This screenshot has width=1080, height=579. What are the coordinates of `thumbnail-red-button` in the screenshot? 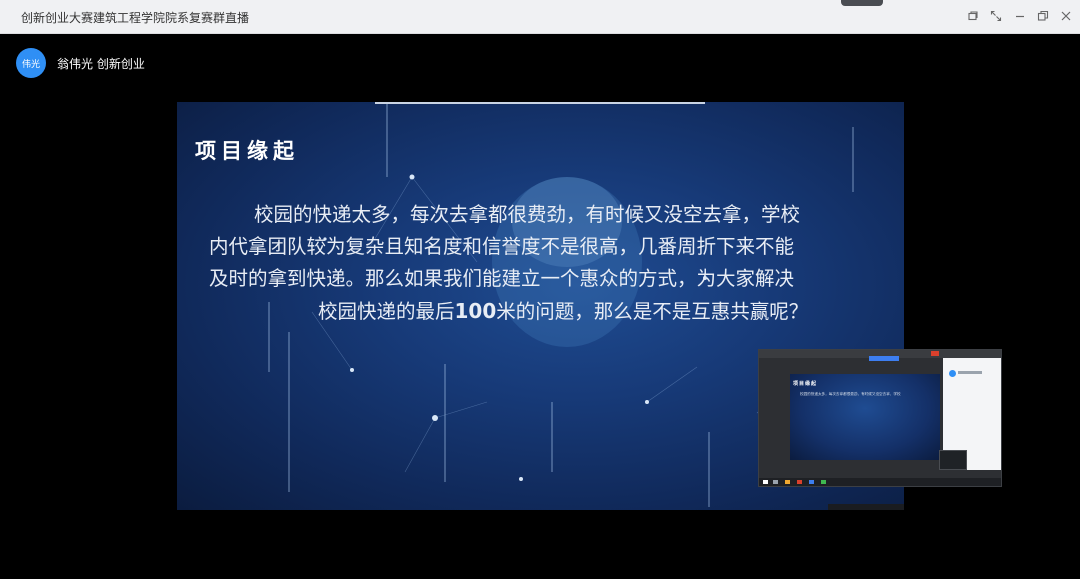 It's located at (935, 353).